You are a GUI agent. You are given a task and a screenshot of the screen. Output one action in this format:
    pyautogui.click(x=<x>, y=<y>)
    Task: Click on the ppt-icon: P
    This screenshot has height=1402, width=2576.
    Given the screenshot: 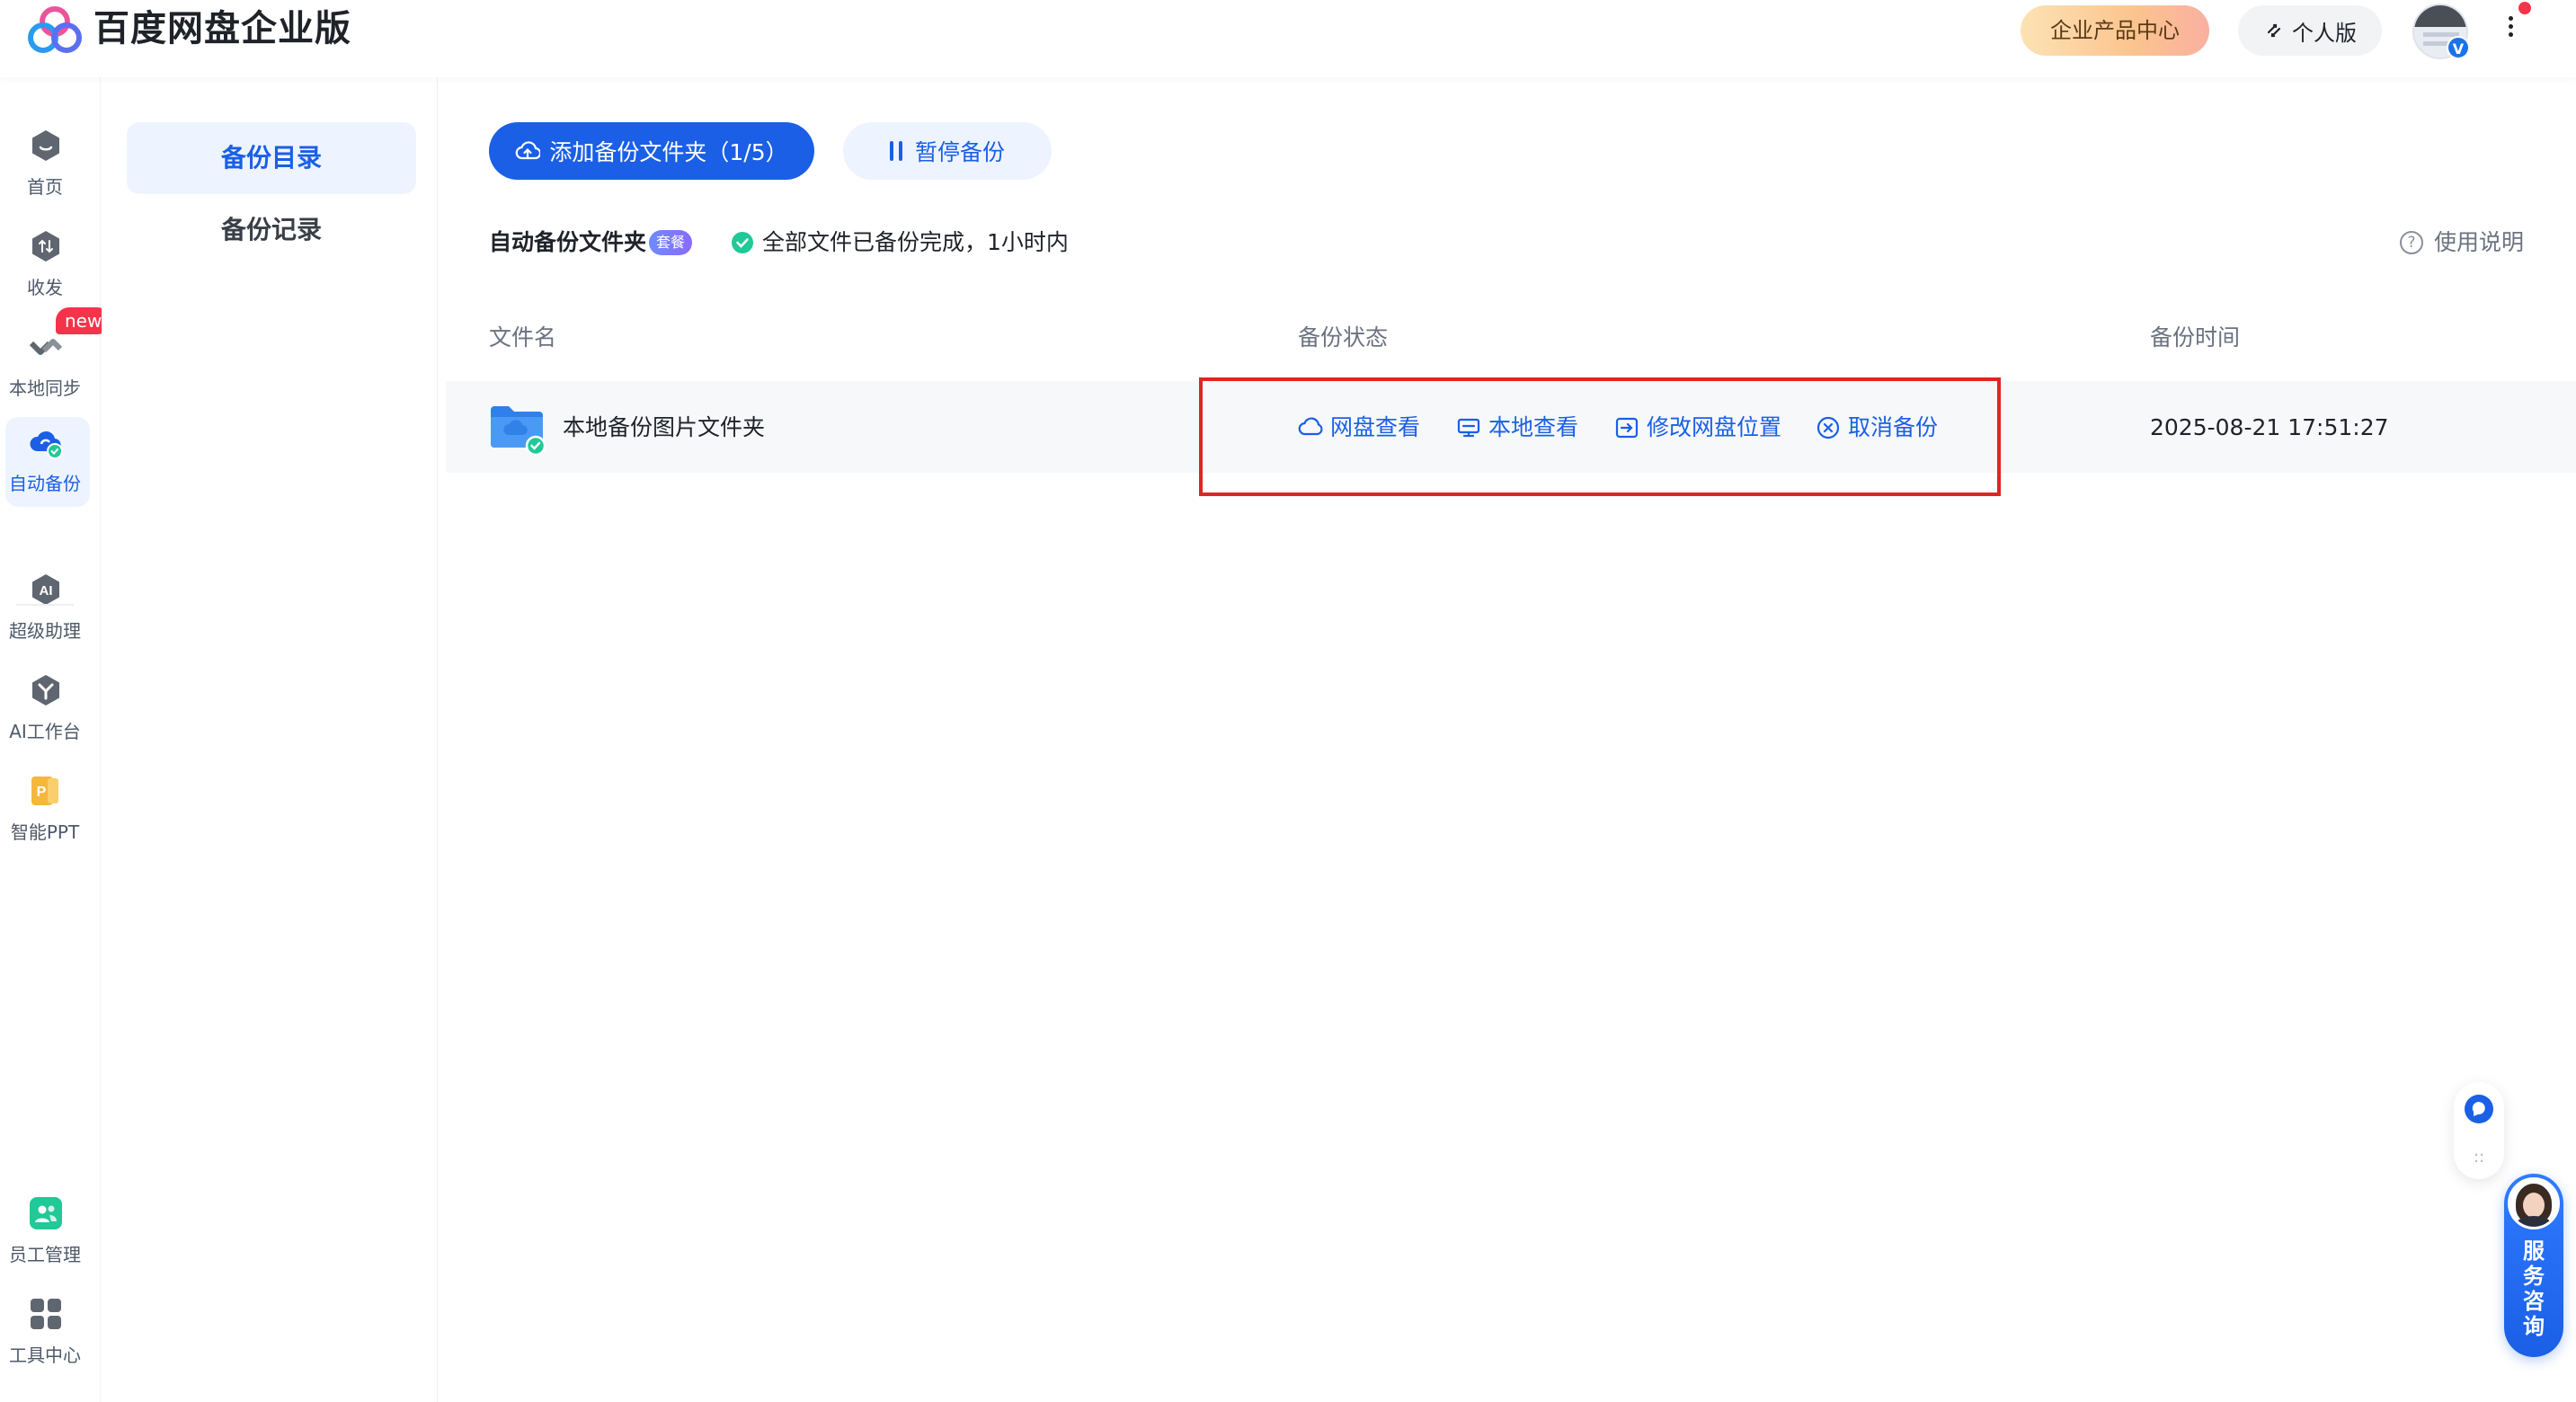 What is the action you would take?
    pyautogui.click(x=44, y=790)
    